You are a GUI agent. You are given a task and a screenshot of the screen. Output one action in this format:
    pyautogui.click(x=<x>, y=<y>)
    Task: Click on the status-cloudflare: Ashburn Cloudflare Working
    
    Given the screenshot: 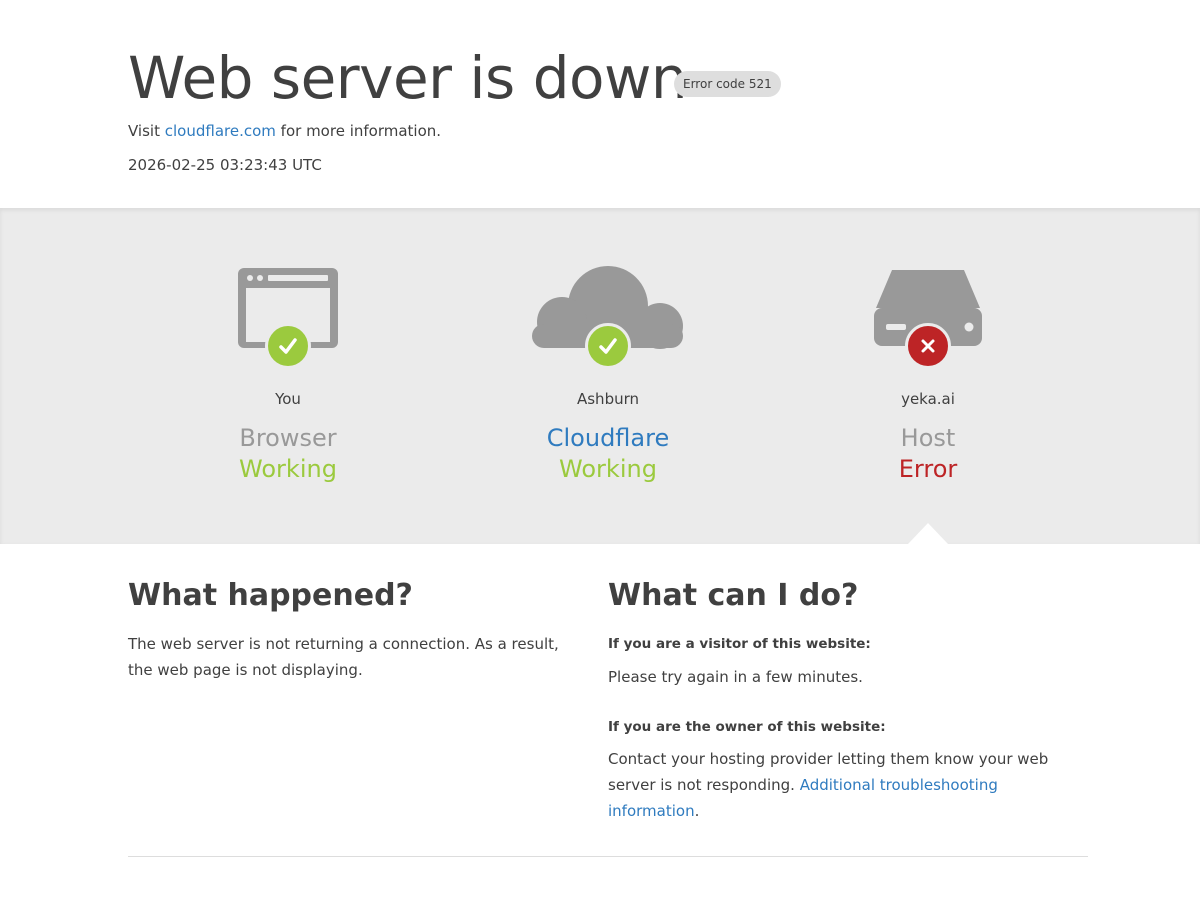 What is the action you would take?
    pyautogui.click(x=608, y=376)
    